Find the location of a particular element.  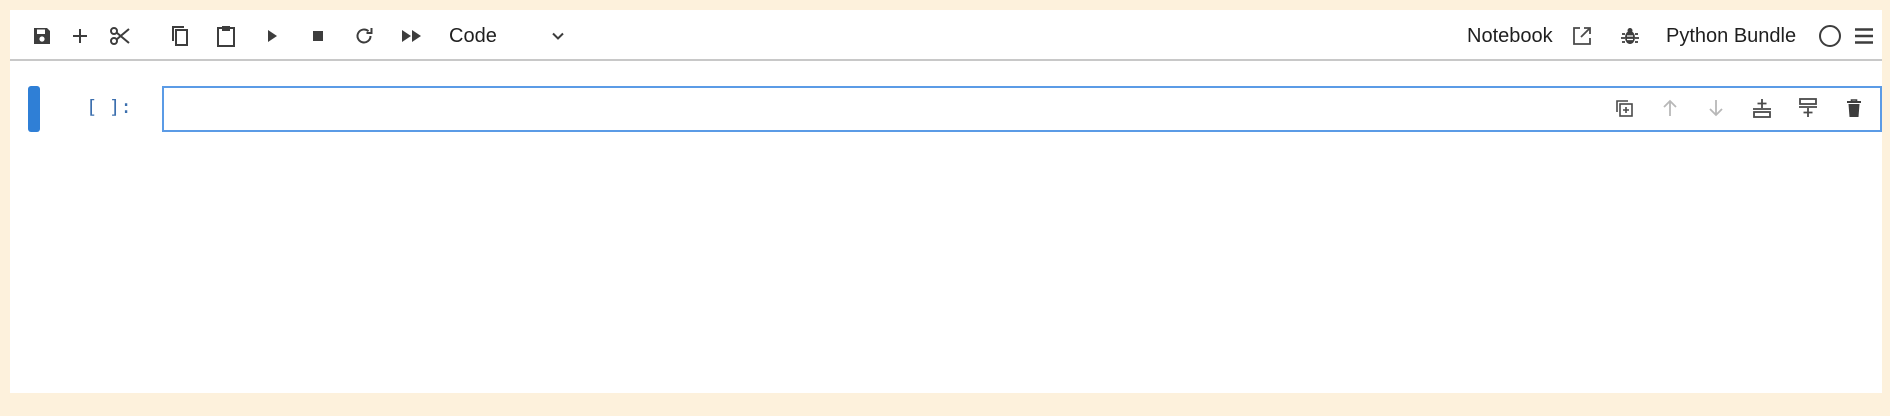

fast-forward-icon is located at coordinates (412, 36).